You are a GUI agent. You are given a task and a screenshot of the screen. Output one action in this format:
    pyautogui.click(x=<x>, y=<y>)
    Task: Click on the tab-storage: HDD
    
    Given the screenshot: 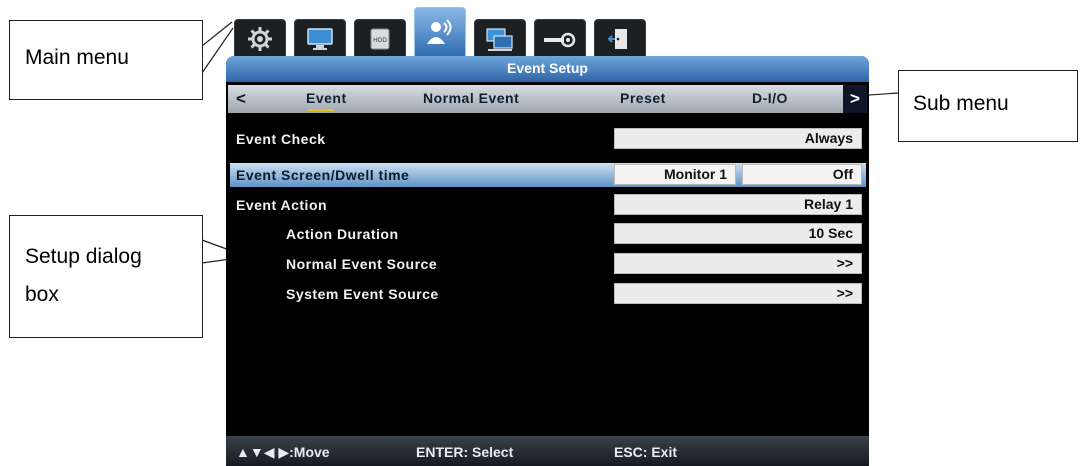 What is the action you would take?
    pyautogui.click(x=380, y=38)
    